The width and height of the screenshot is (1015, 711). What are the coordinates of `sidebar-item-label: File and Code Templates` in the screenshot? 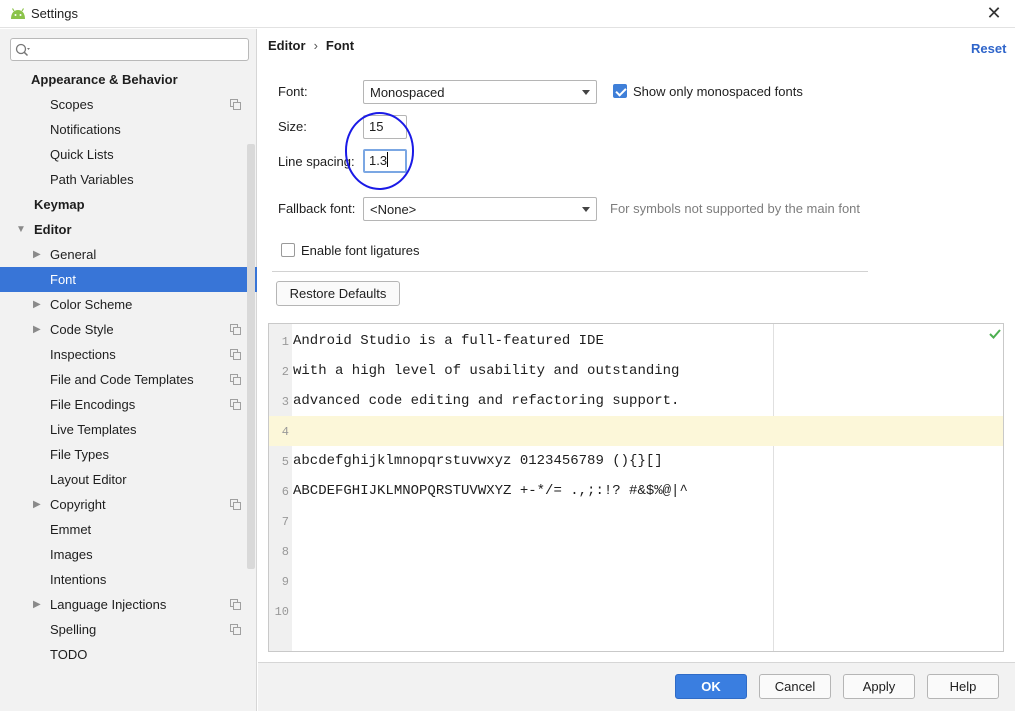 It's located at (122, 379).